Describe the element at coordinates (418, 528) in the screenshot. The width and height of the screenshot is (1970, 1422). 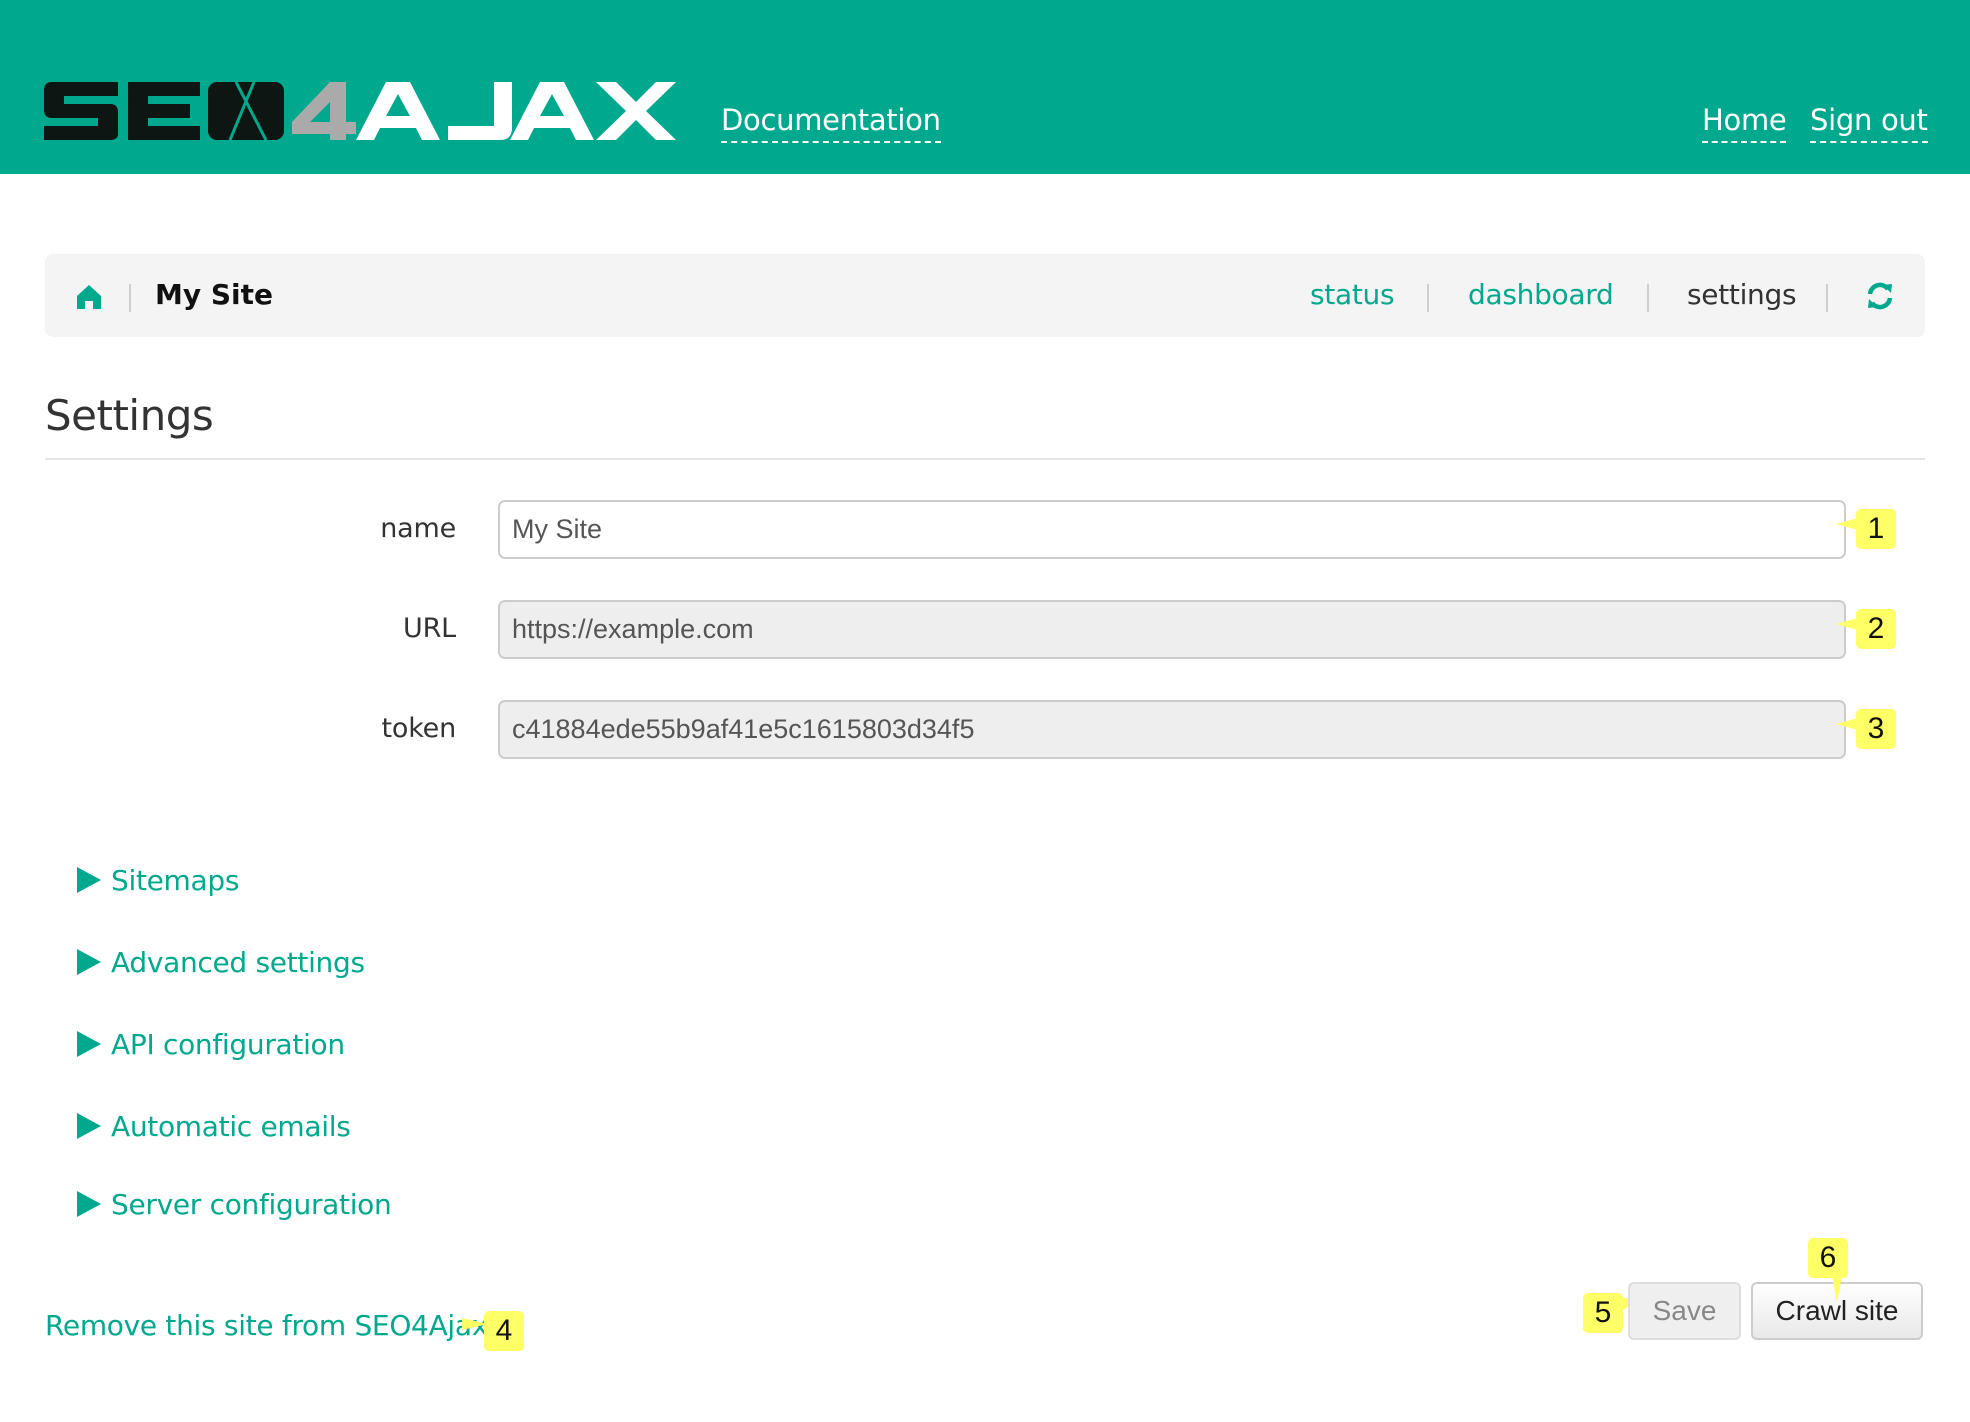
I see `name-label: name` at that location.